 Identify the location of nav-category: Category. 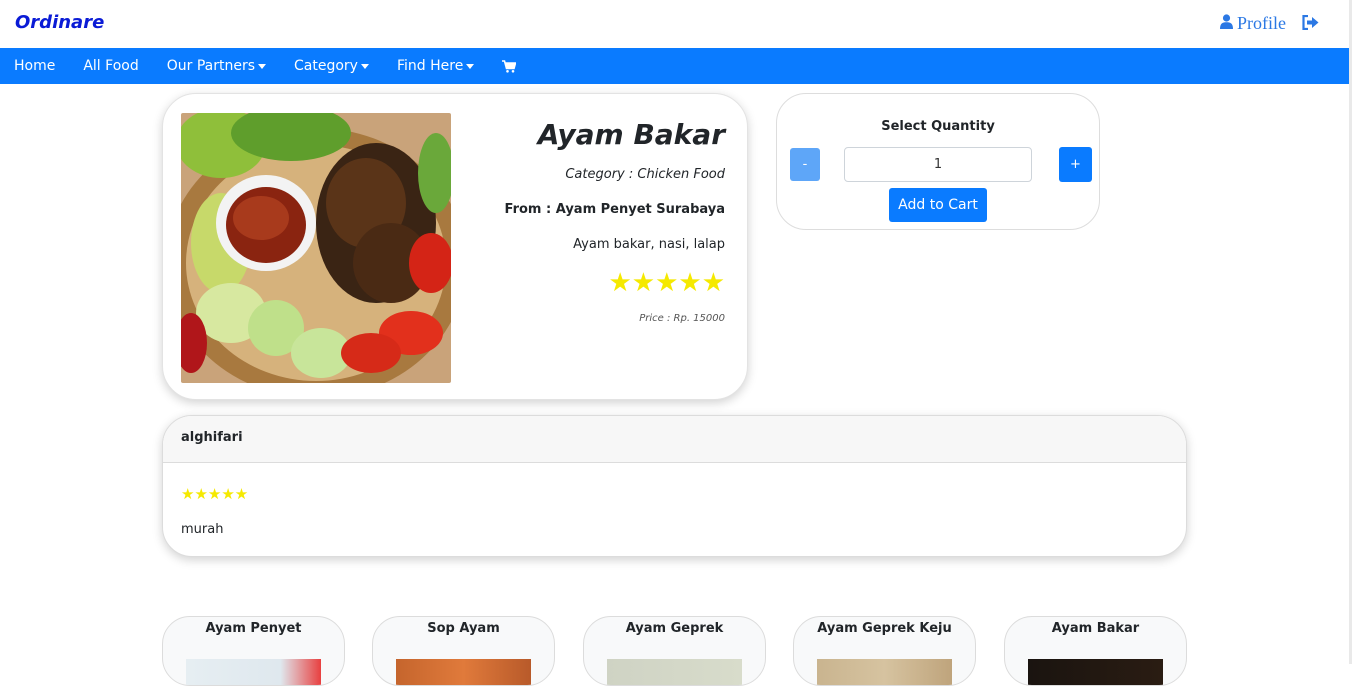
(331, 66).